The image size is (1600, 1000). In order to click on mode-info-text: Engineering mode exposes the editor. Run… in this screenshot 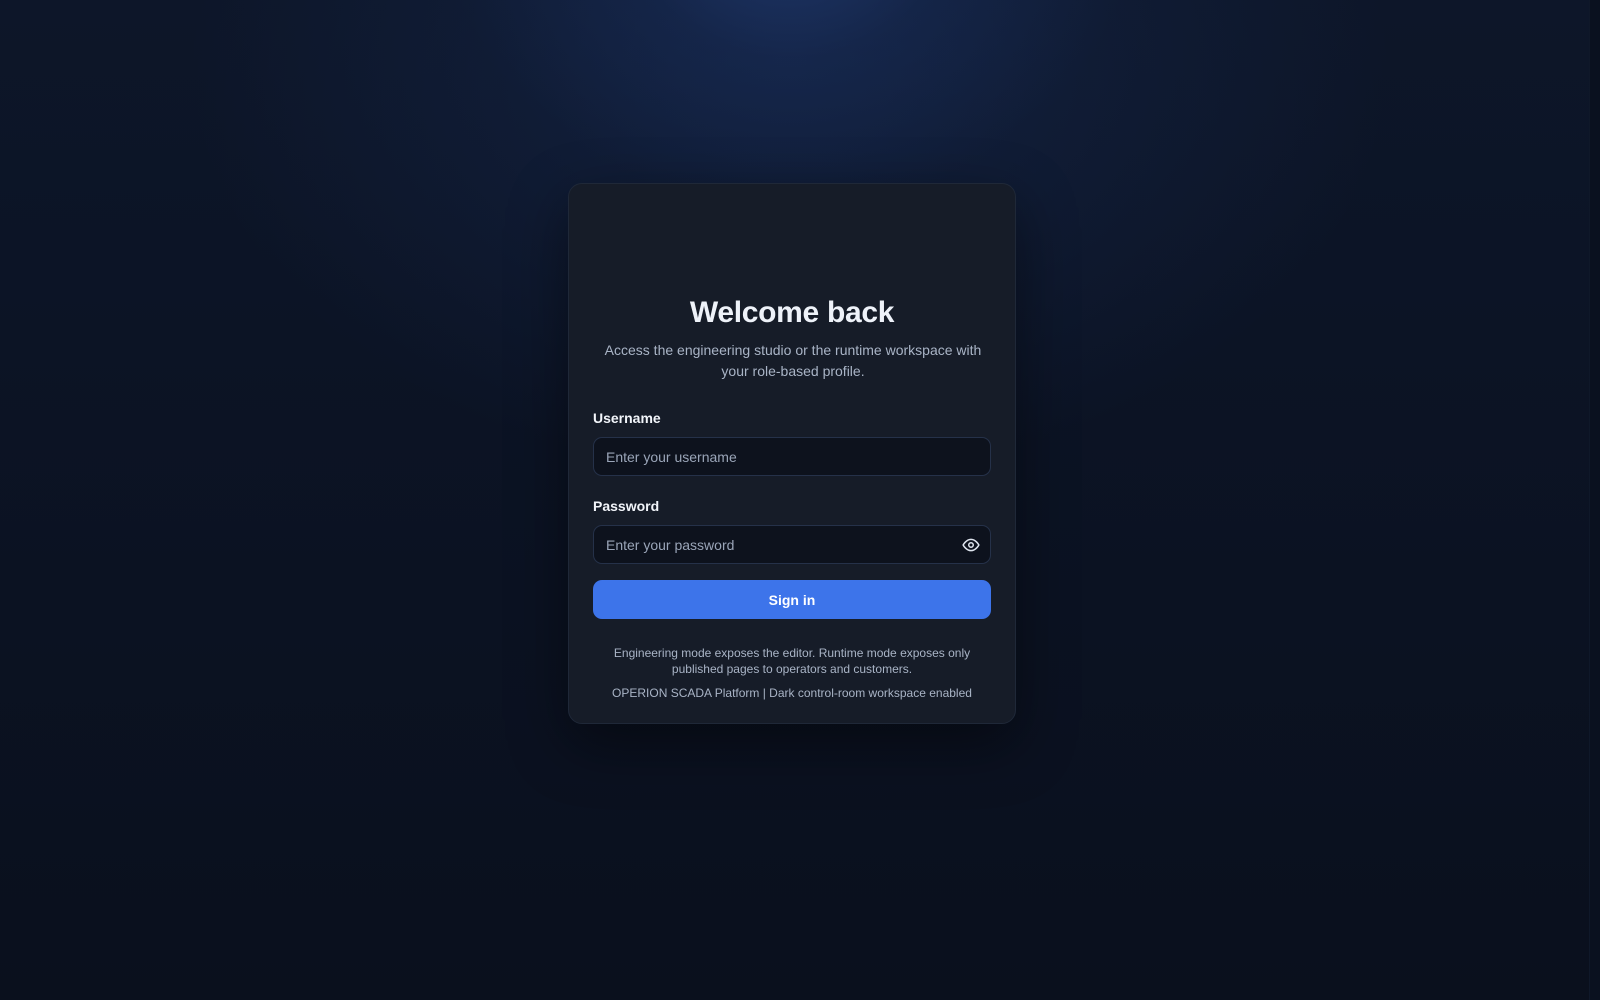, I will do `click(792, 661)`.